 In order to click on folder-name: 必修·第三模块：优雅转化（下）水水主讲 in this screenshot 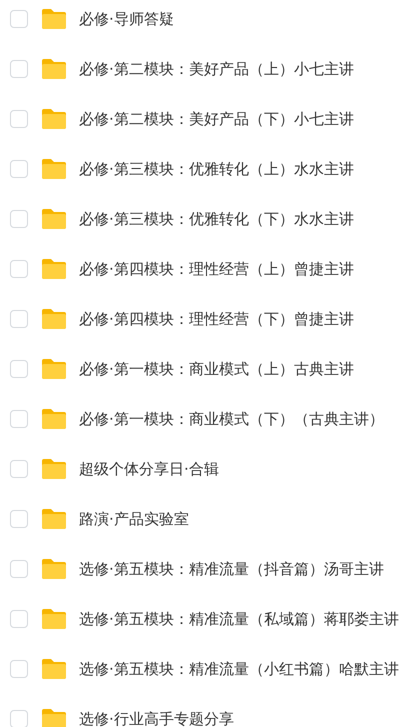, I will do `click(216, 219)`.